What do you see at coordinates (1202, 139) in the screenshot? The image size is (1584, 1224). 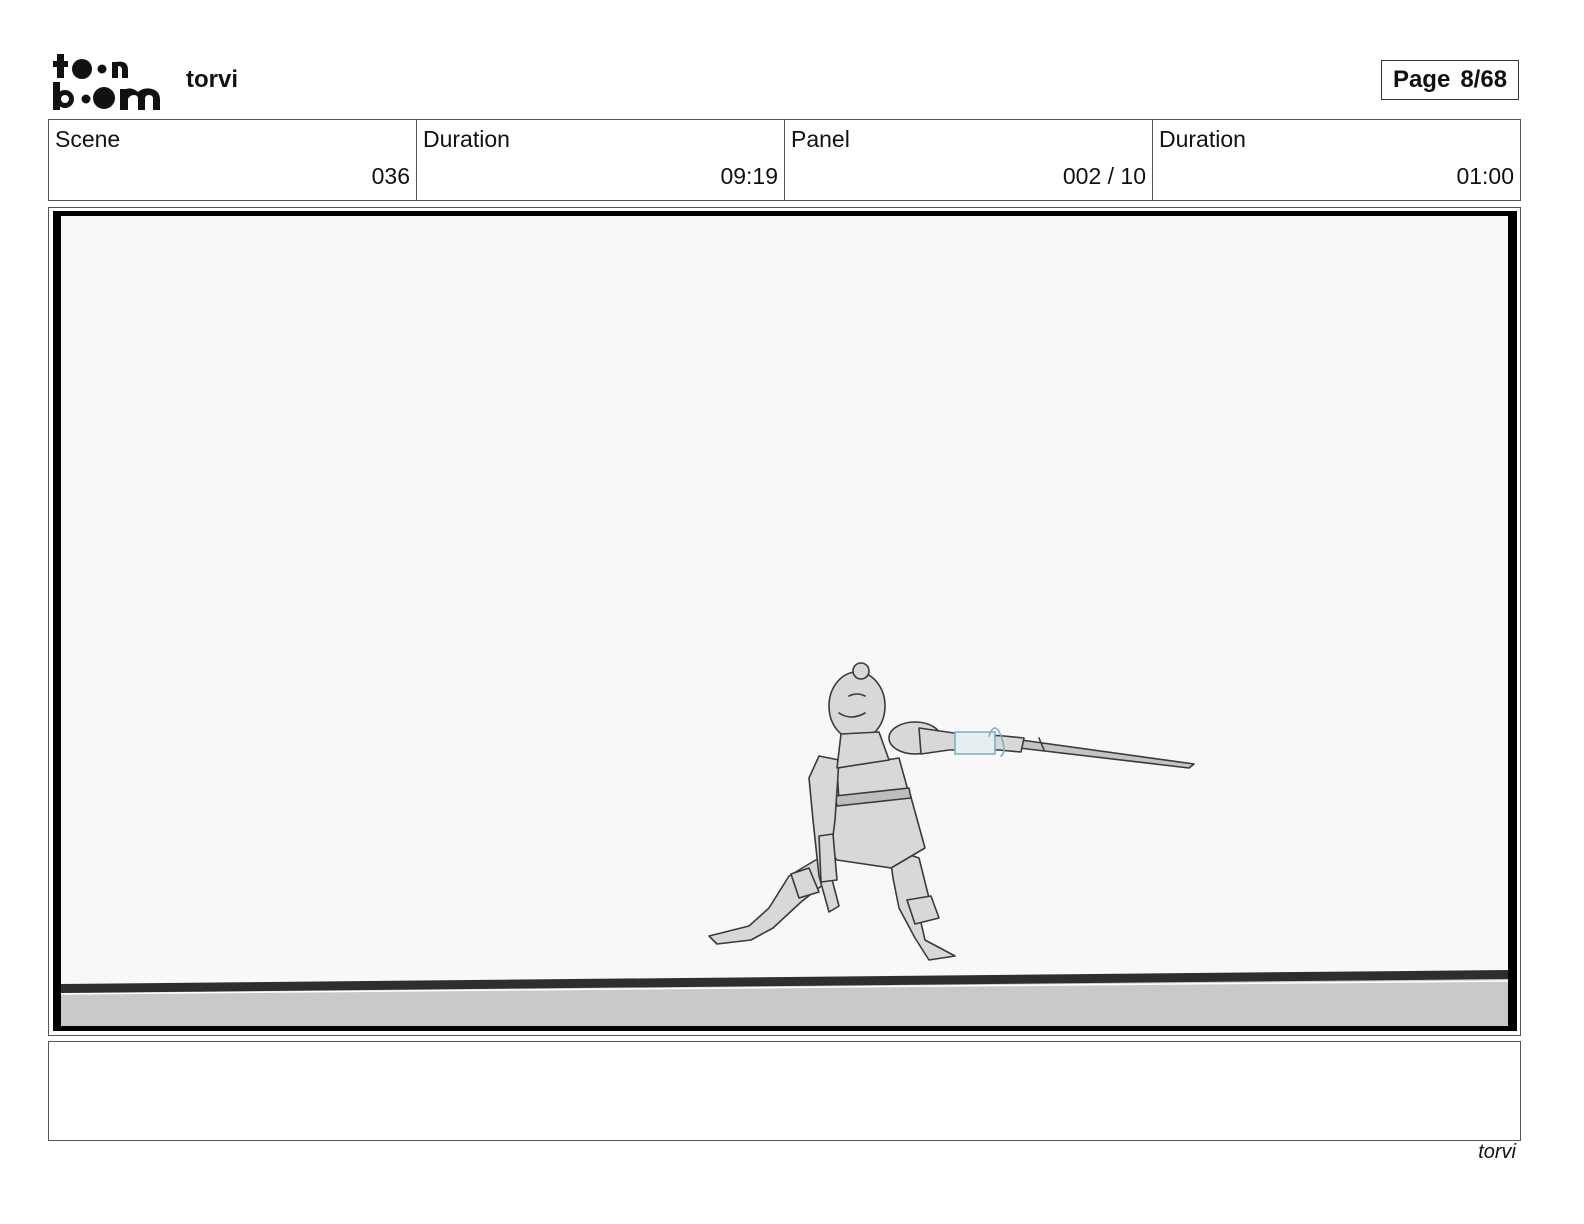 I see `panel-duration-label: Duration` at bounding box center [1202, 139].